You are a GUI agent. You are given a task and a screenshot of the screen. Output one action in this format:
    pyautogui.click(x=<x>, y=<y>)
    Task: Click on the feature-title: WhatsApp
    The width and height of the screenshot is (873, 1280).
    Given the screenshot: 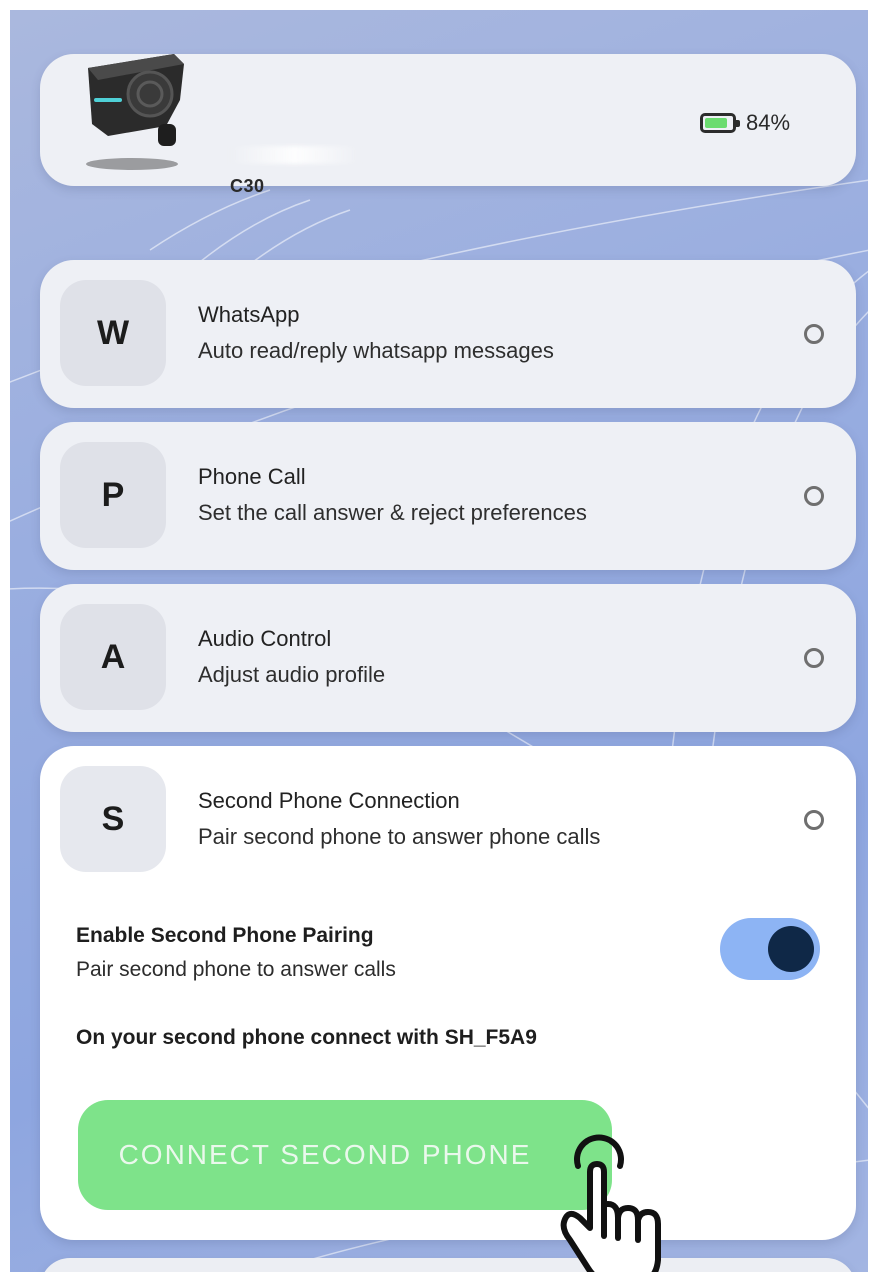 What is the action you would take?
    pyautogui.click(x=249, y=314)
    